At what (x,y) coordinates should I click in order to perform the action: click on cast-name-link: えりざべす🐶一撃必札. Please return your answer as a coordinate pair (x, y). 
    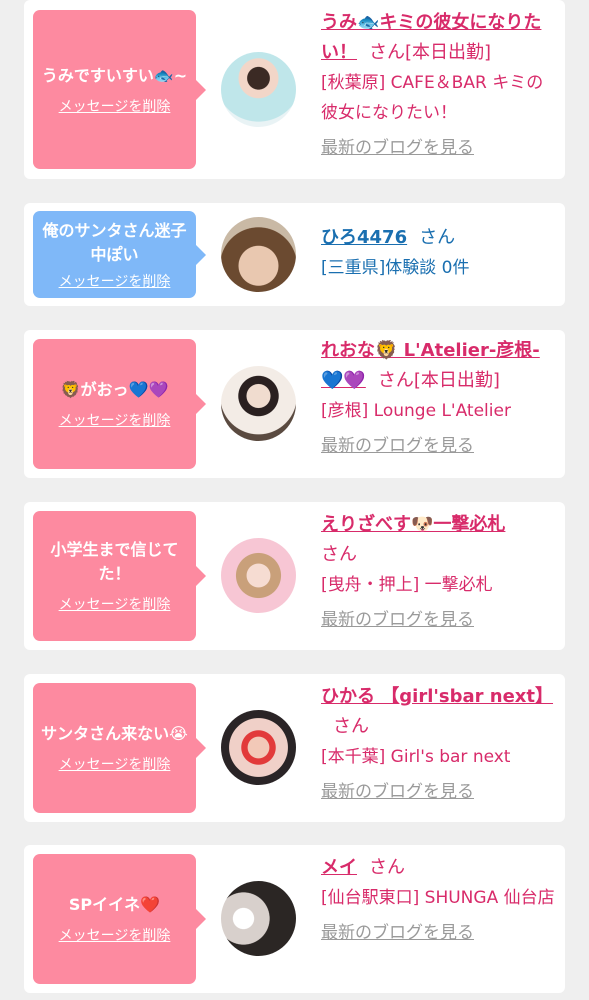
    Looking at the image, I should click on (413, 524).